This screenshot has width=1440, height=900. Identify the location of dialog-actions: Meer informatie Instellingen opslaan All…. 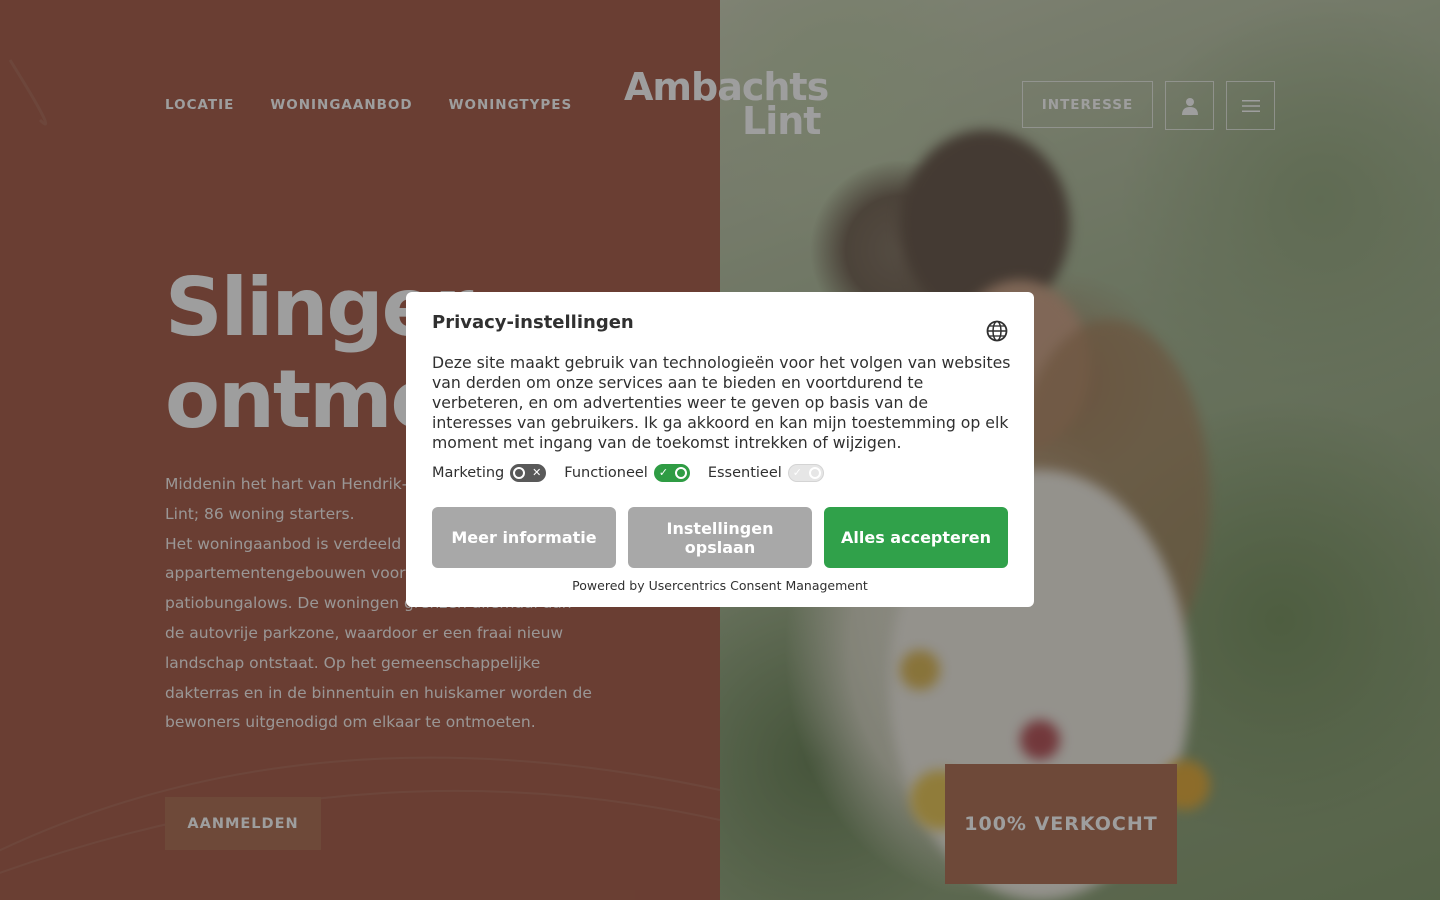
(720, 537).